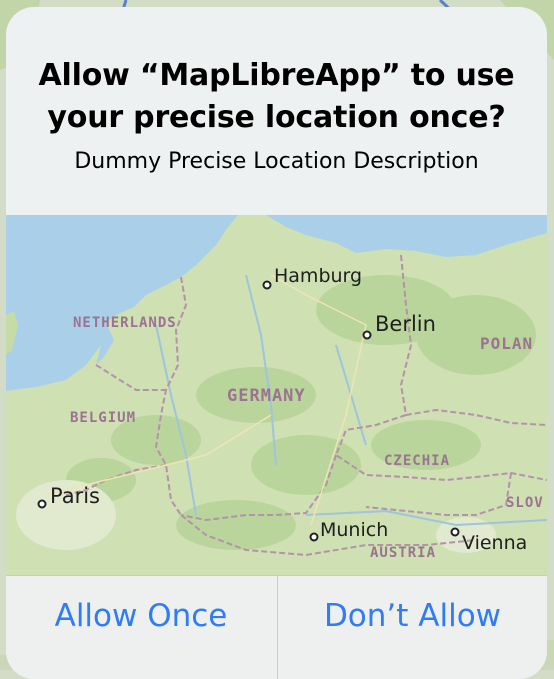  What do you see at coordinates (103, 418) in the screenshot?
I see `label-belgium: BELGIUM` at bounding box center [103, 418].